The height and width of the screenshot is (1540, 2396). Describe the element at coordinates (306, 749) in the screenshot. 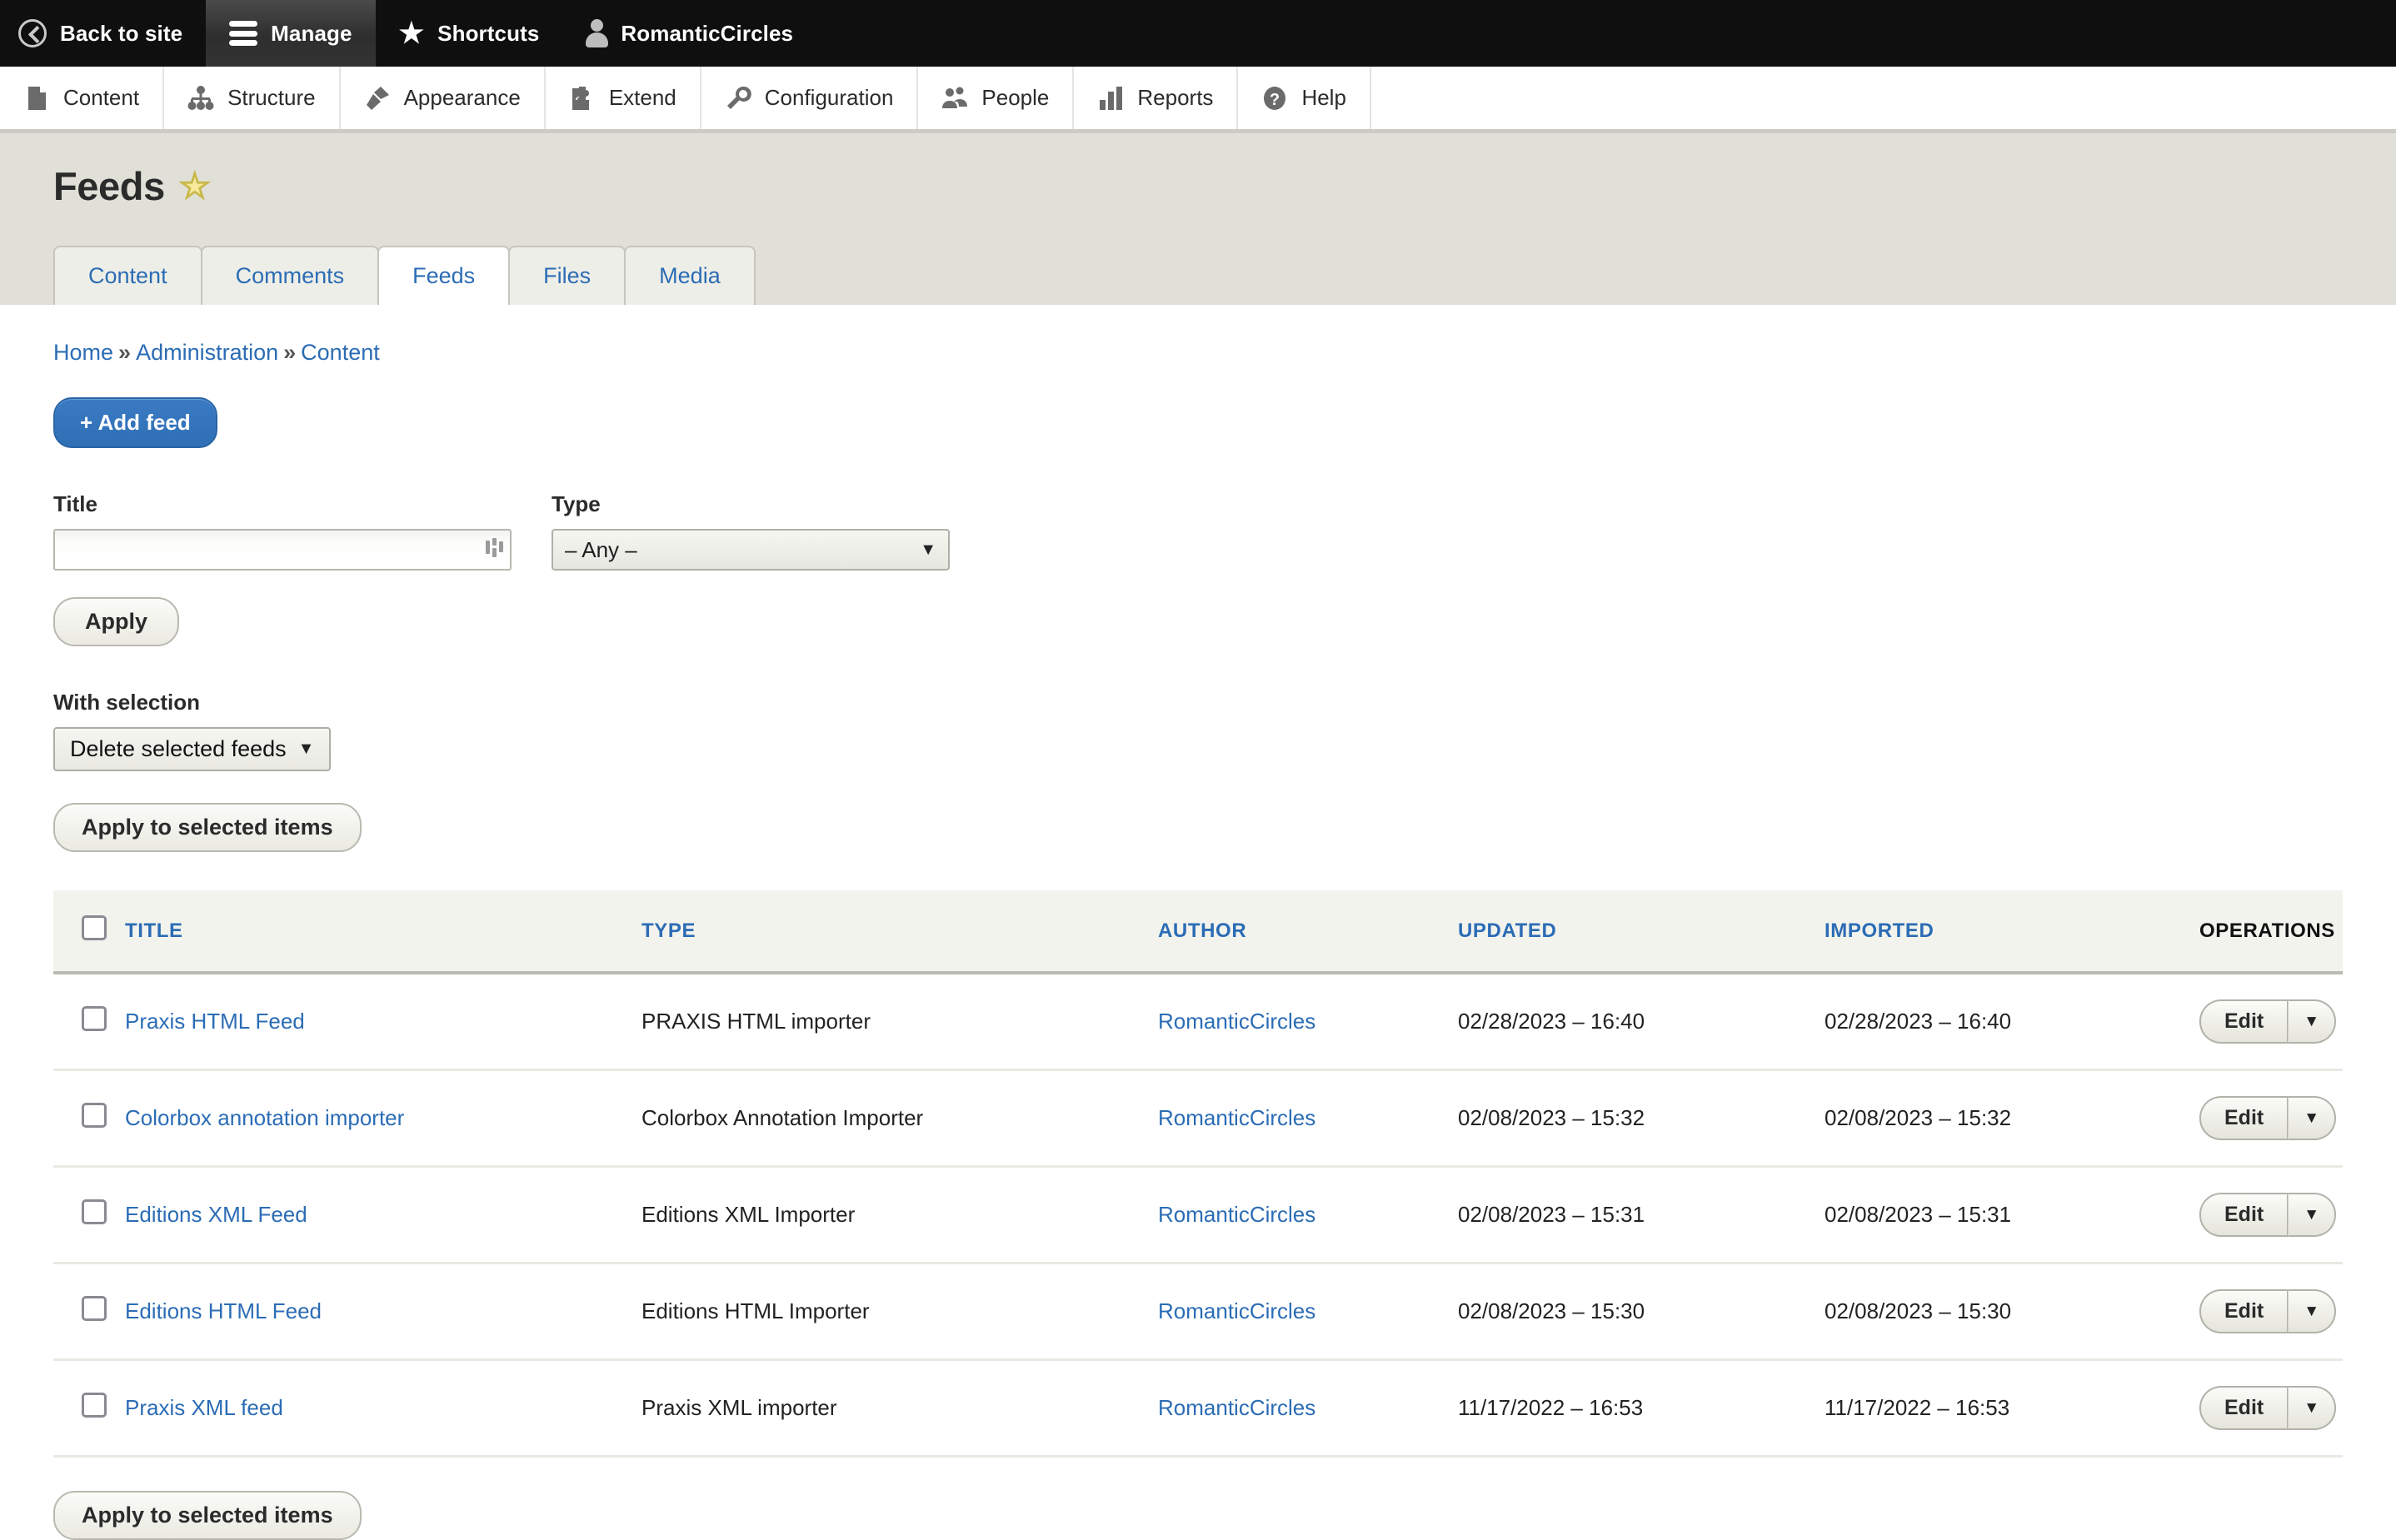

I see `chevron-down-icon: ▼` at that location.